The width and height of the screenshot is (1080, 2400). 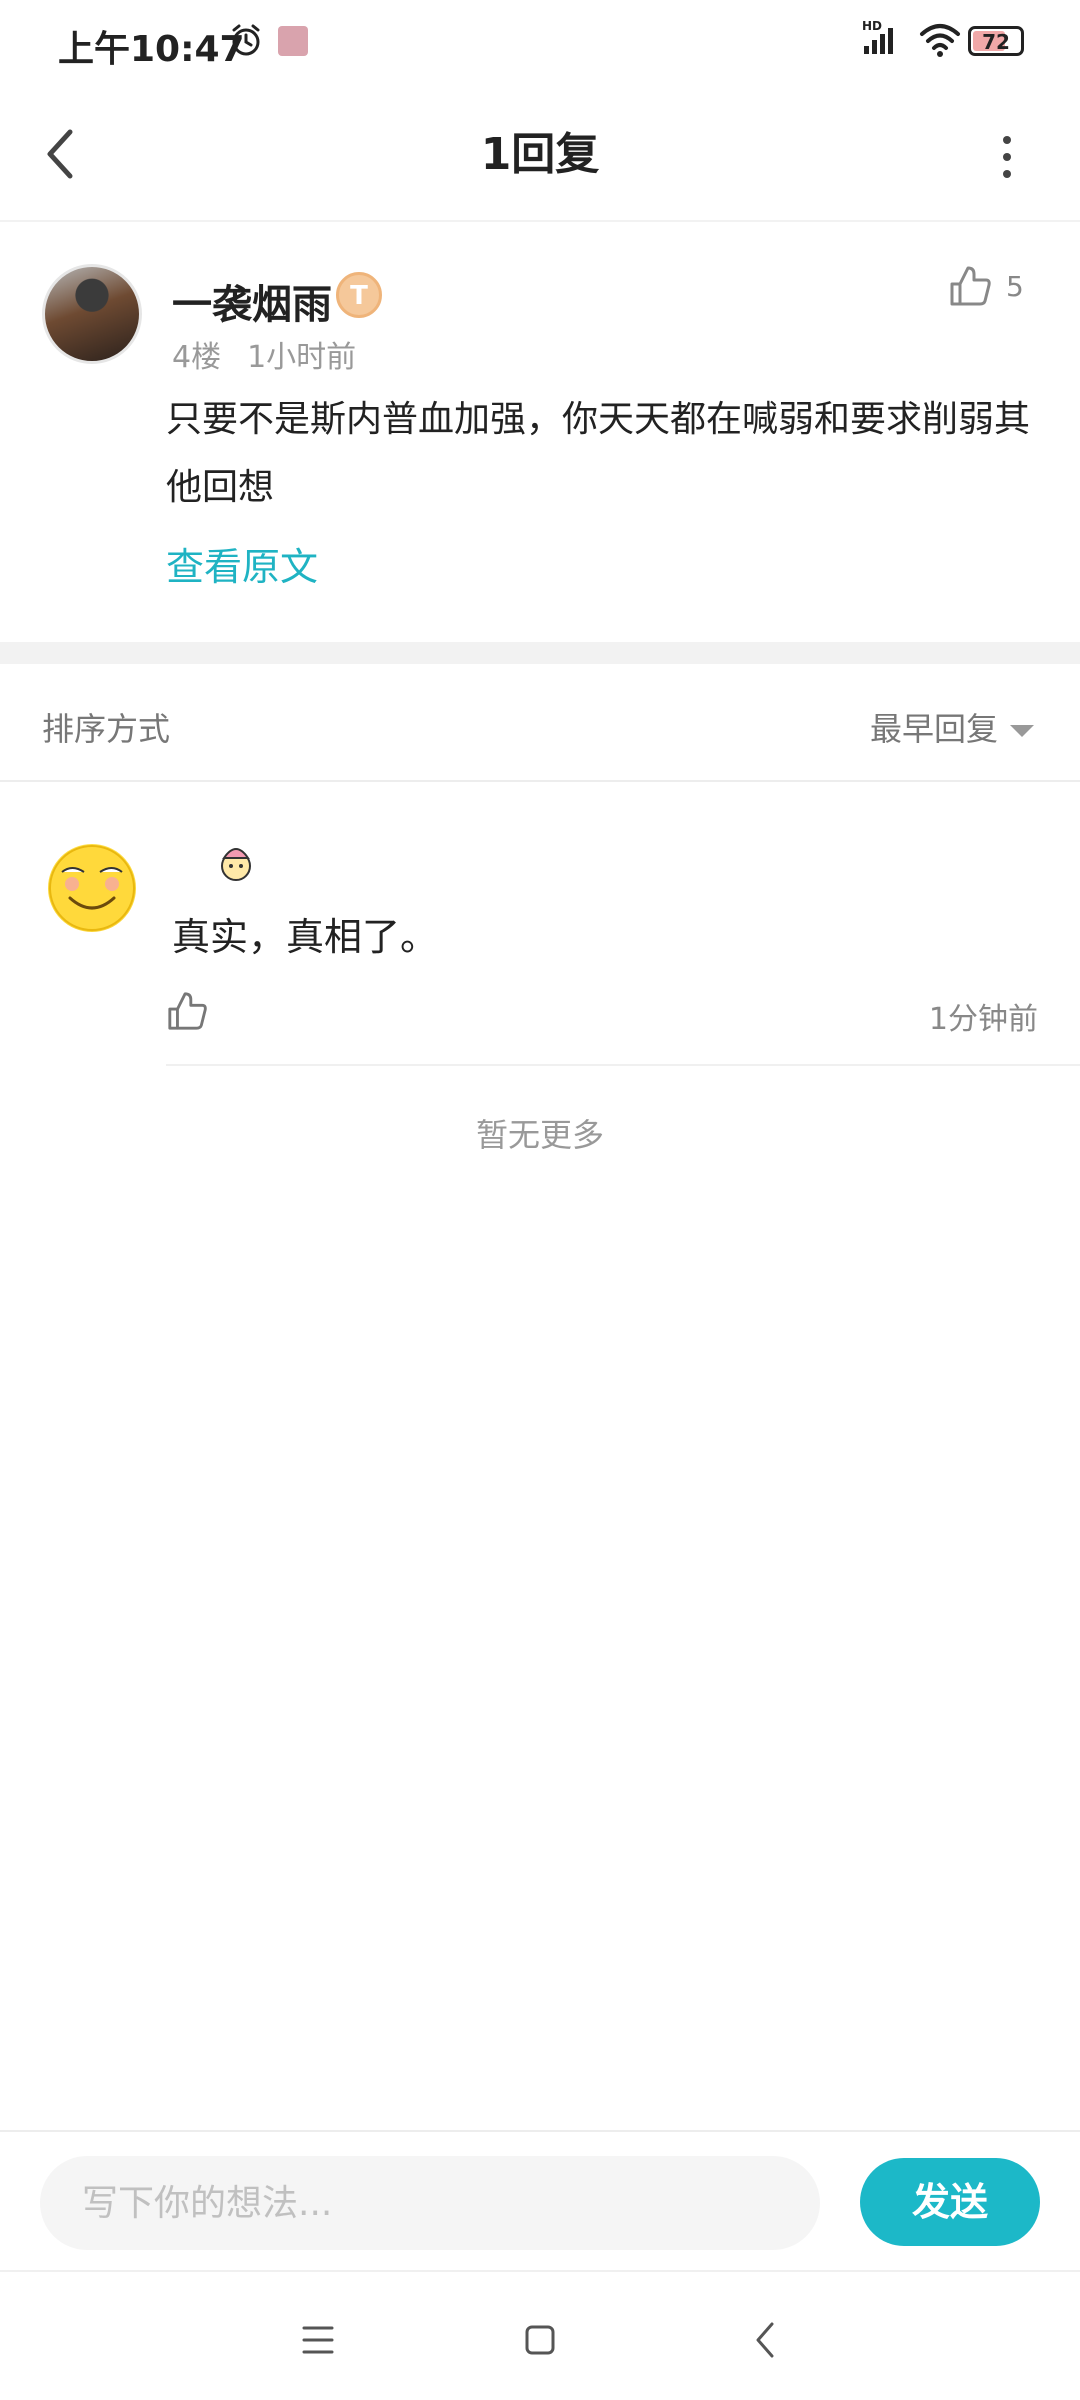 I want to click on comment-text: 只要不是斯内普血加强，你天天都在喊弱和要求削弱其他回想, so click(x=598, y=453).